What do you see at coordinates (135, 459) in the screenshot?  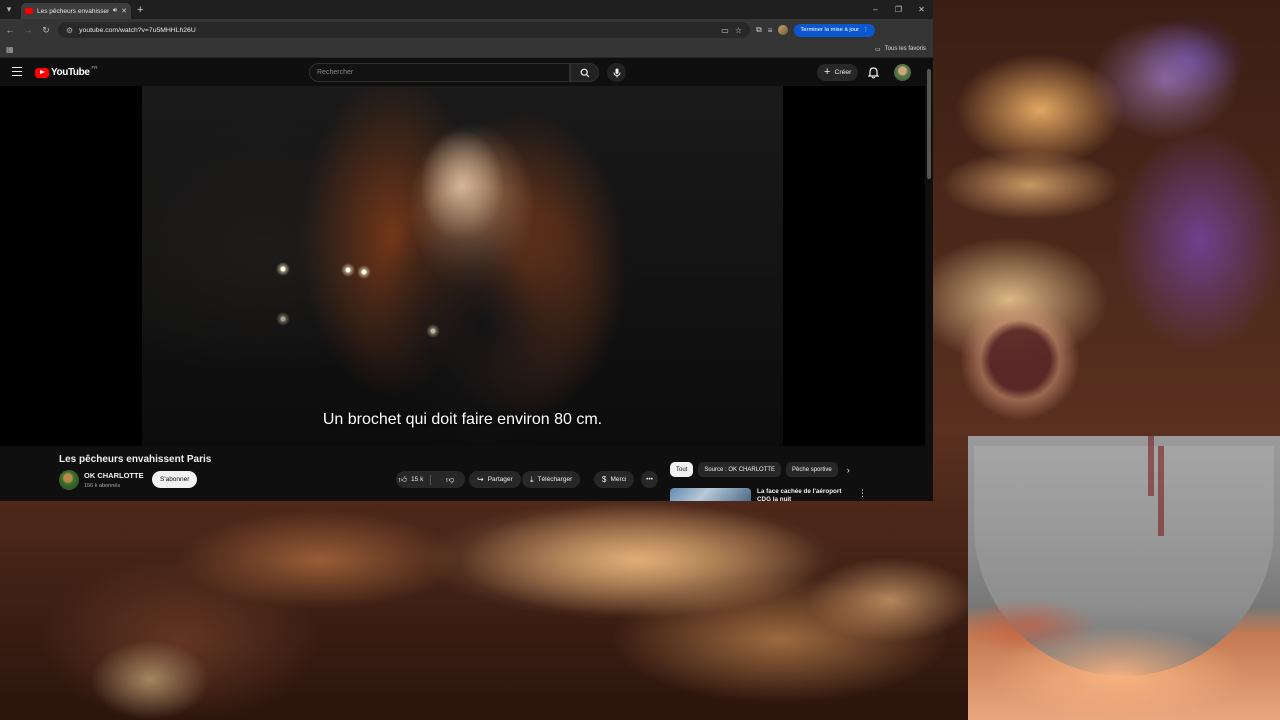 I see `video-title: Les pêcheurs envahissent Paris` at bounding box center [135, 459].